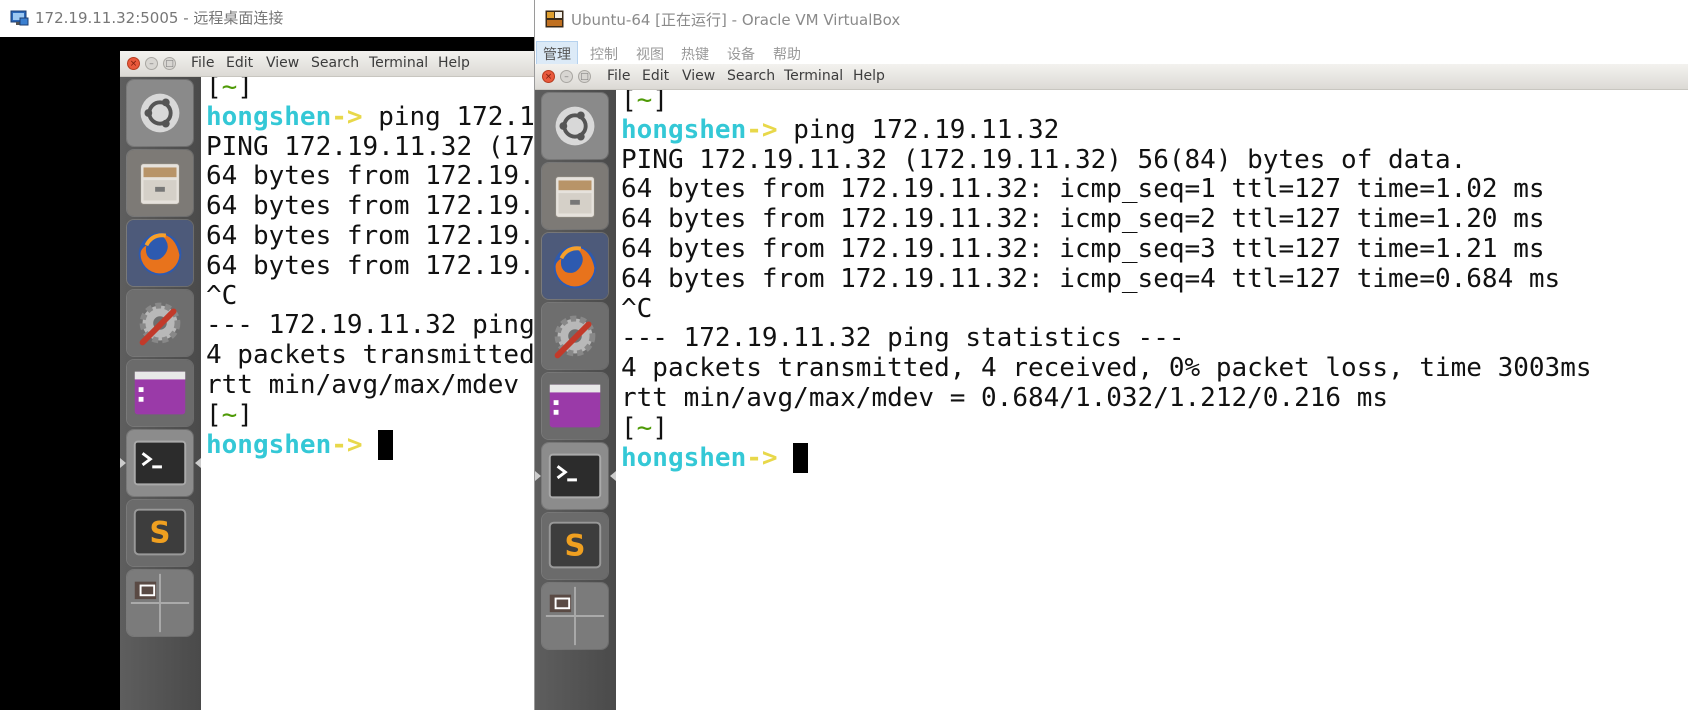  What do you see at coordinates (787, 54) in the screenshot?
I see `host-menu-help: 帮助` at bounding box center [787, 54].